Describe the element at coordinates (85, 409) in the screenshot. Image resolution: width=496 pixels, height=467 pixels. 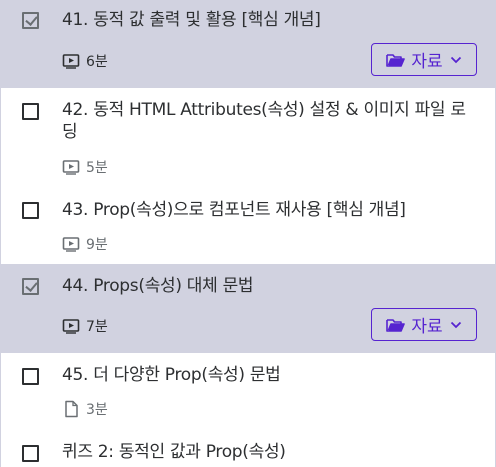
I see `lecture-duration: 3분` at that location.